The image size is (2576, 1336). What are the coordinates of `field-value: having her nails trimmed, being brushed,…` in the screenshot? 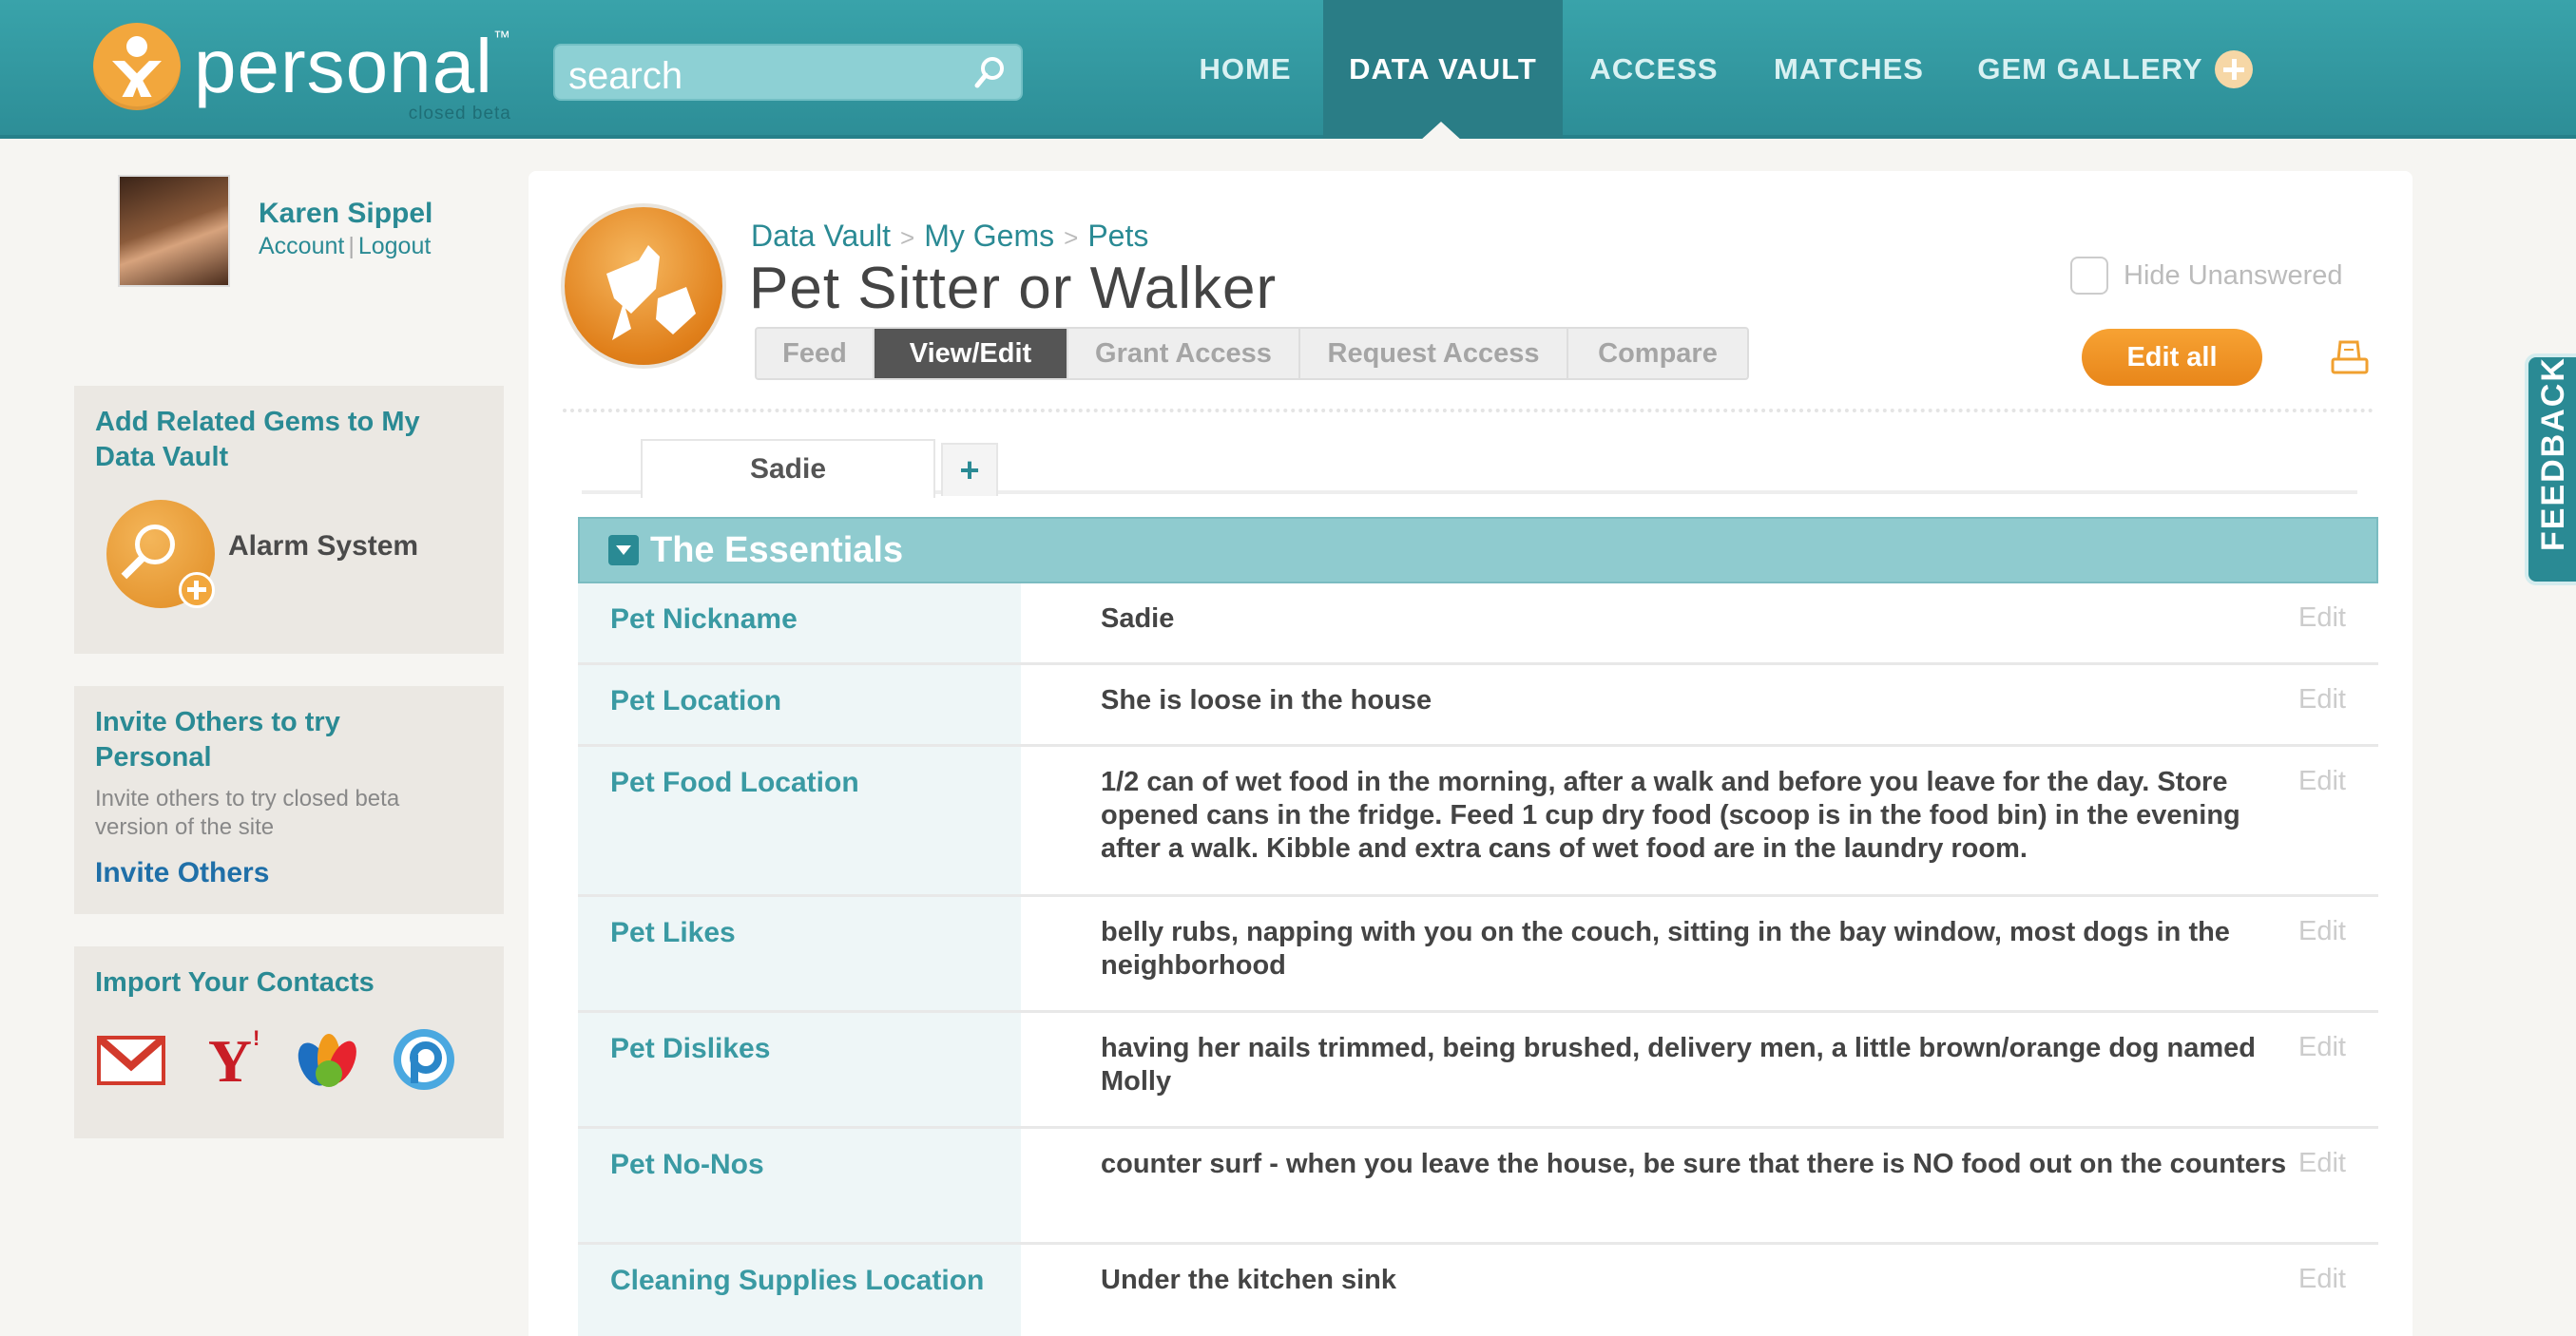 It's located at (1679, 1065).